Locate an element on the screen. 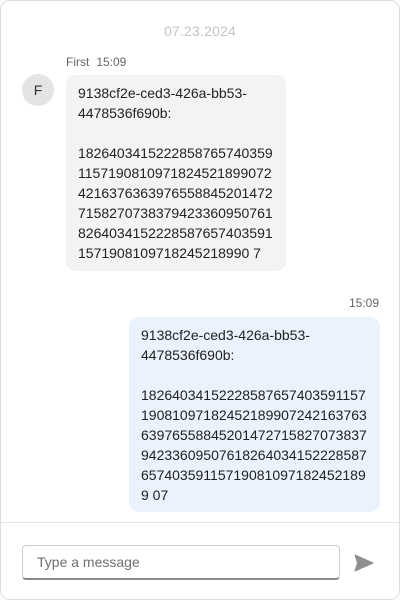  message-time: 15:09 is located at coordinates (111, 62).